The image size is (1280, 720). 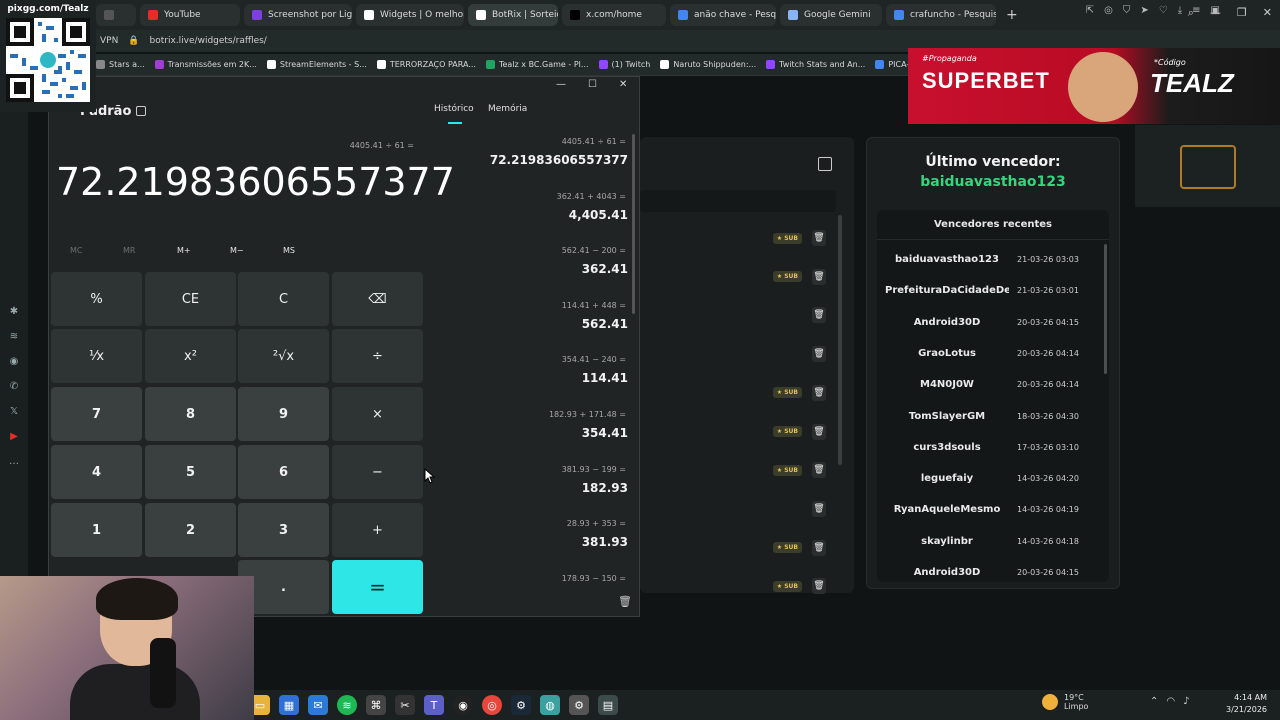 I want to click on steam-icon: ⚙, so click(x=521, y=705).